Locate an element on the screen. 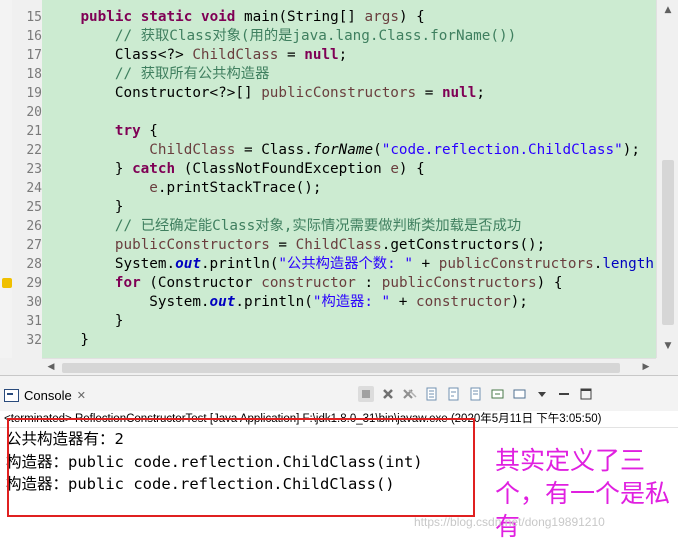 The image size is (678, 545). warning-marker-icon is located at coordinates (7, 283).